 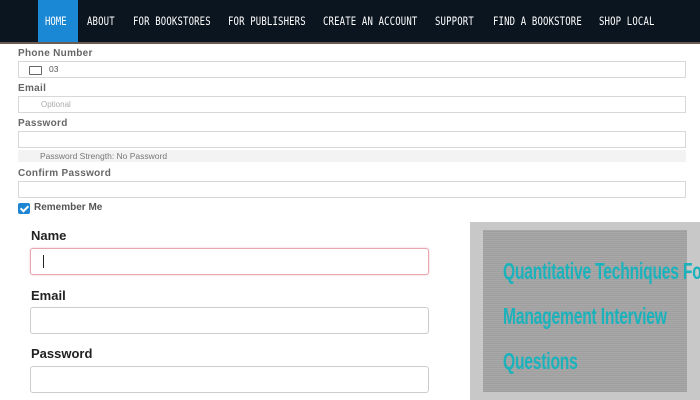 I want to click on nav-home: HOME, so click(x=58, y=21).